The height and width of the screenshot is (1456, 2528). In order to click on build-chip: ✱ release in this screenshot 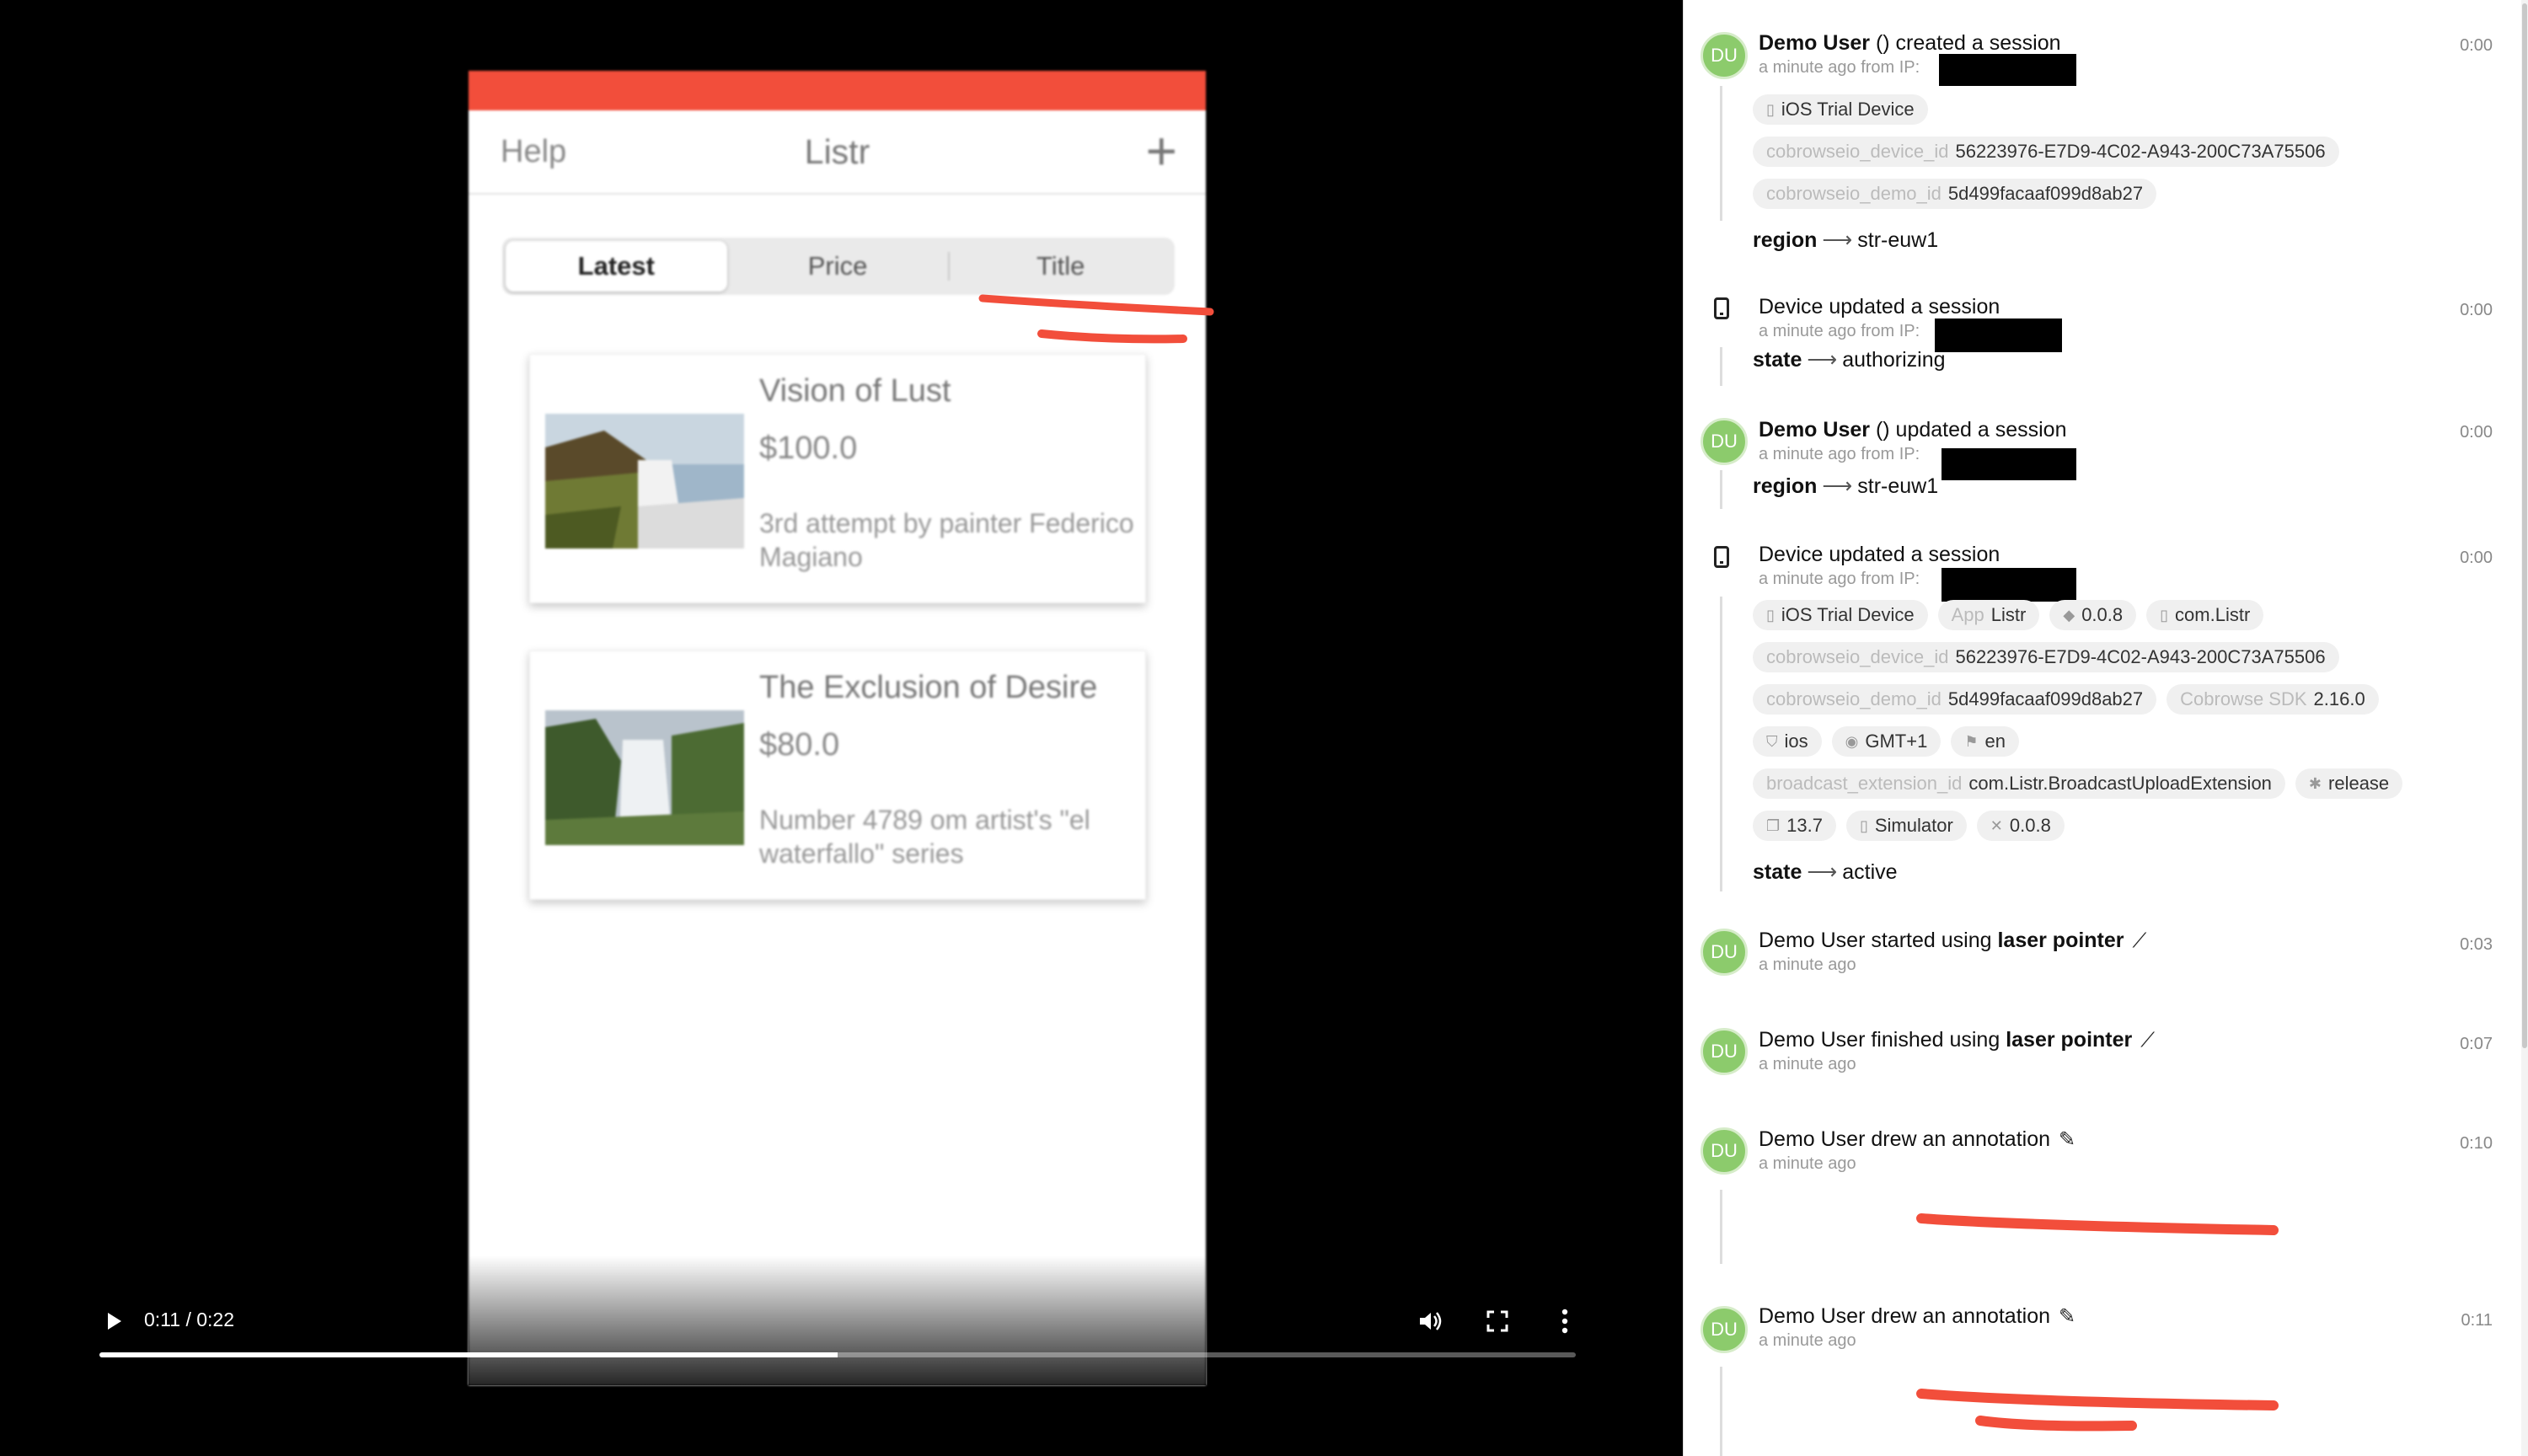, I will do `click(2349, 783)`.